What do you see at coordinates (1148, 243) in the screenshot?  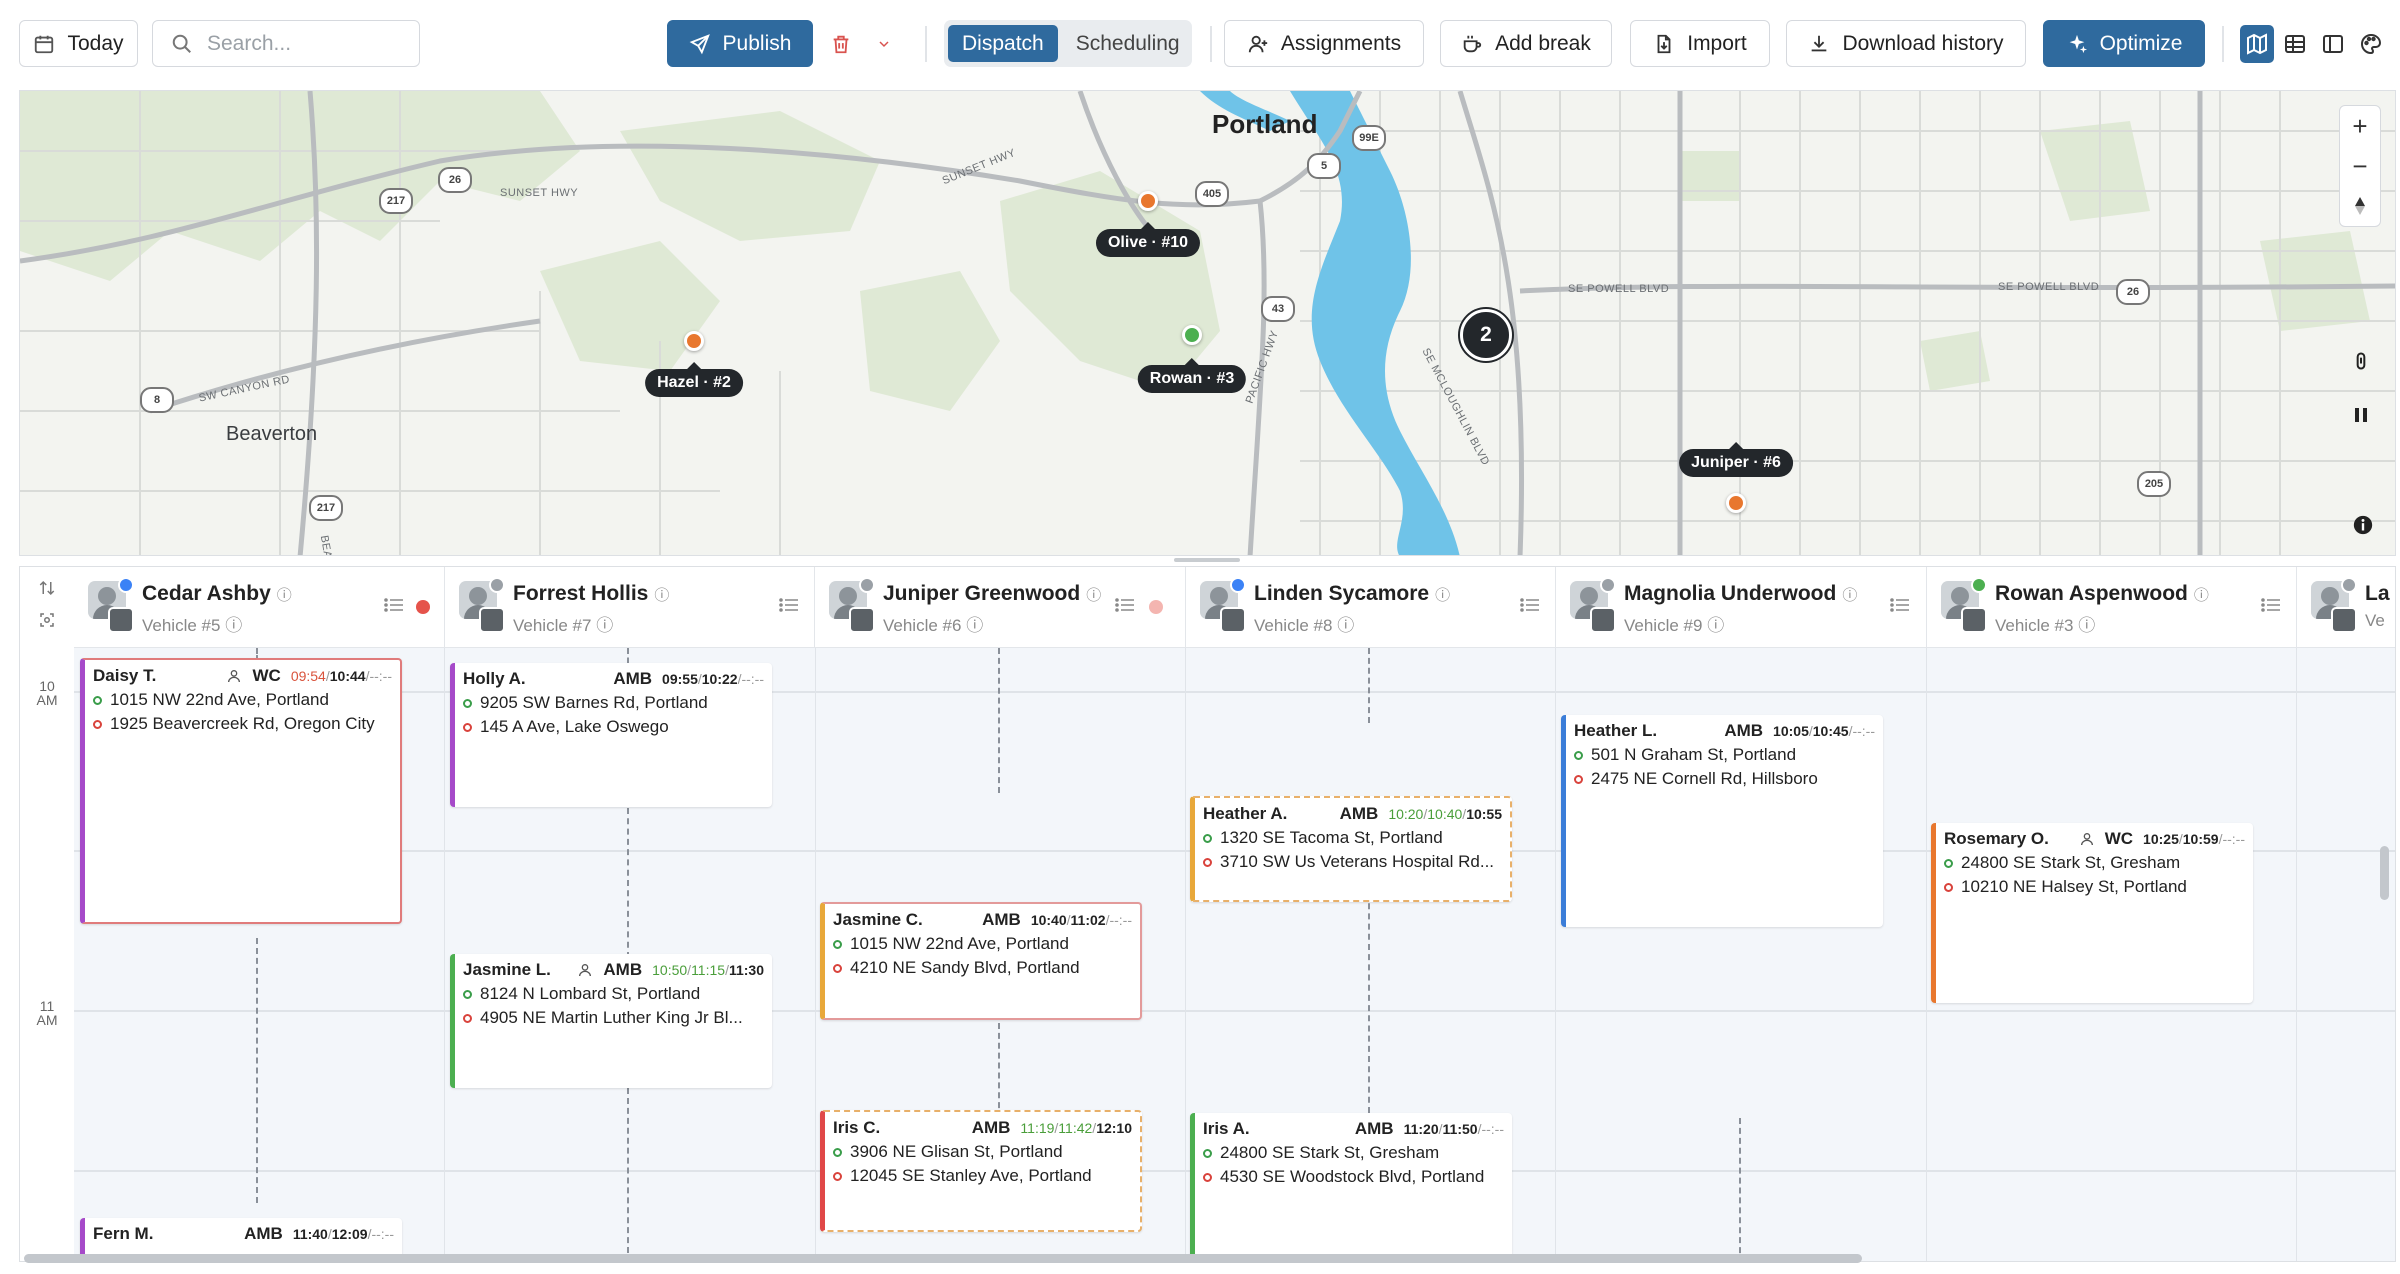 I see `marker-label-olive: Olive · #10` at bounding box center [1148, 243].